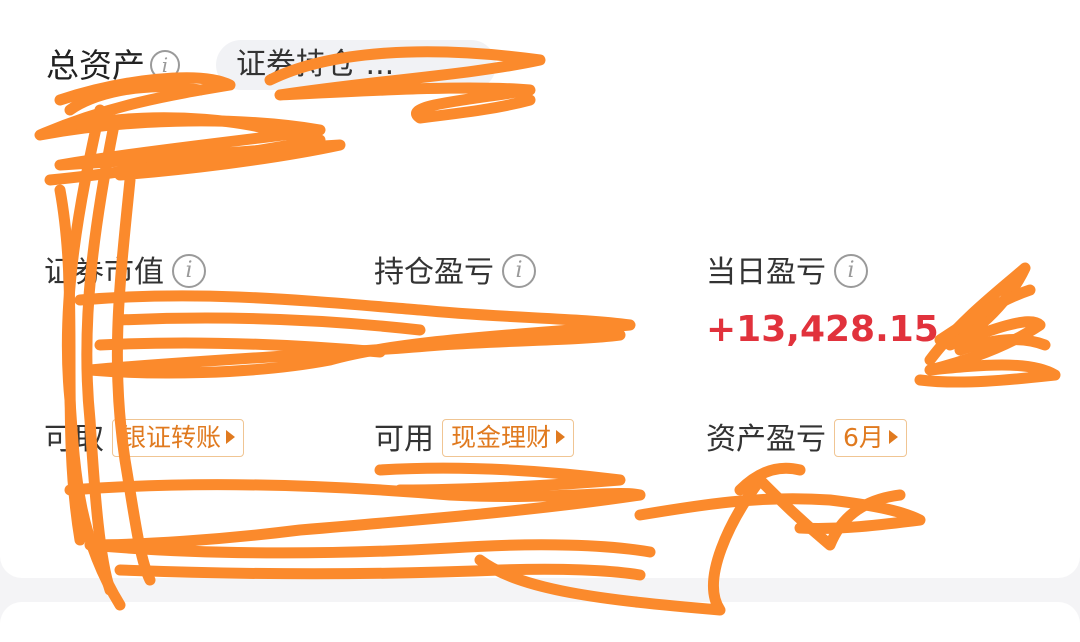  What do you see at coordinates (125, 273) in the screenshot?
I see `market-value-label: 证券市值 i` at bounding box center [125, 273].